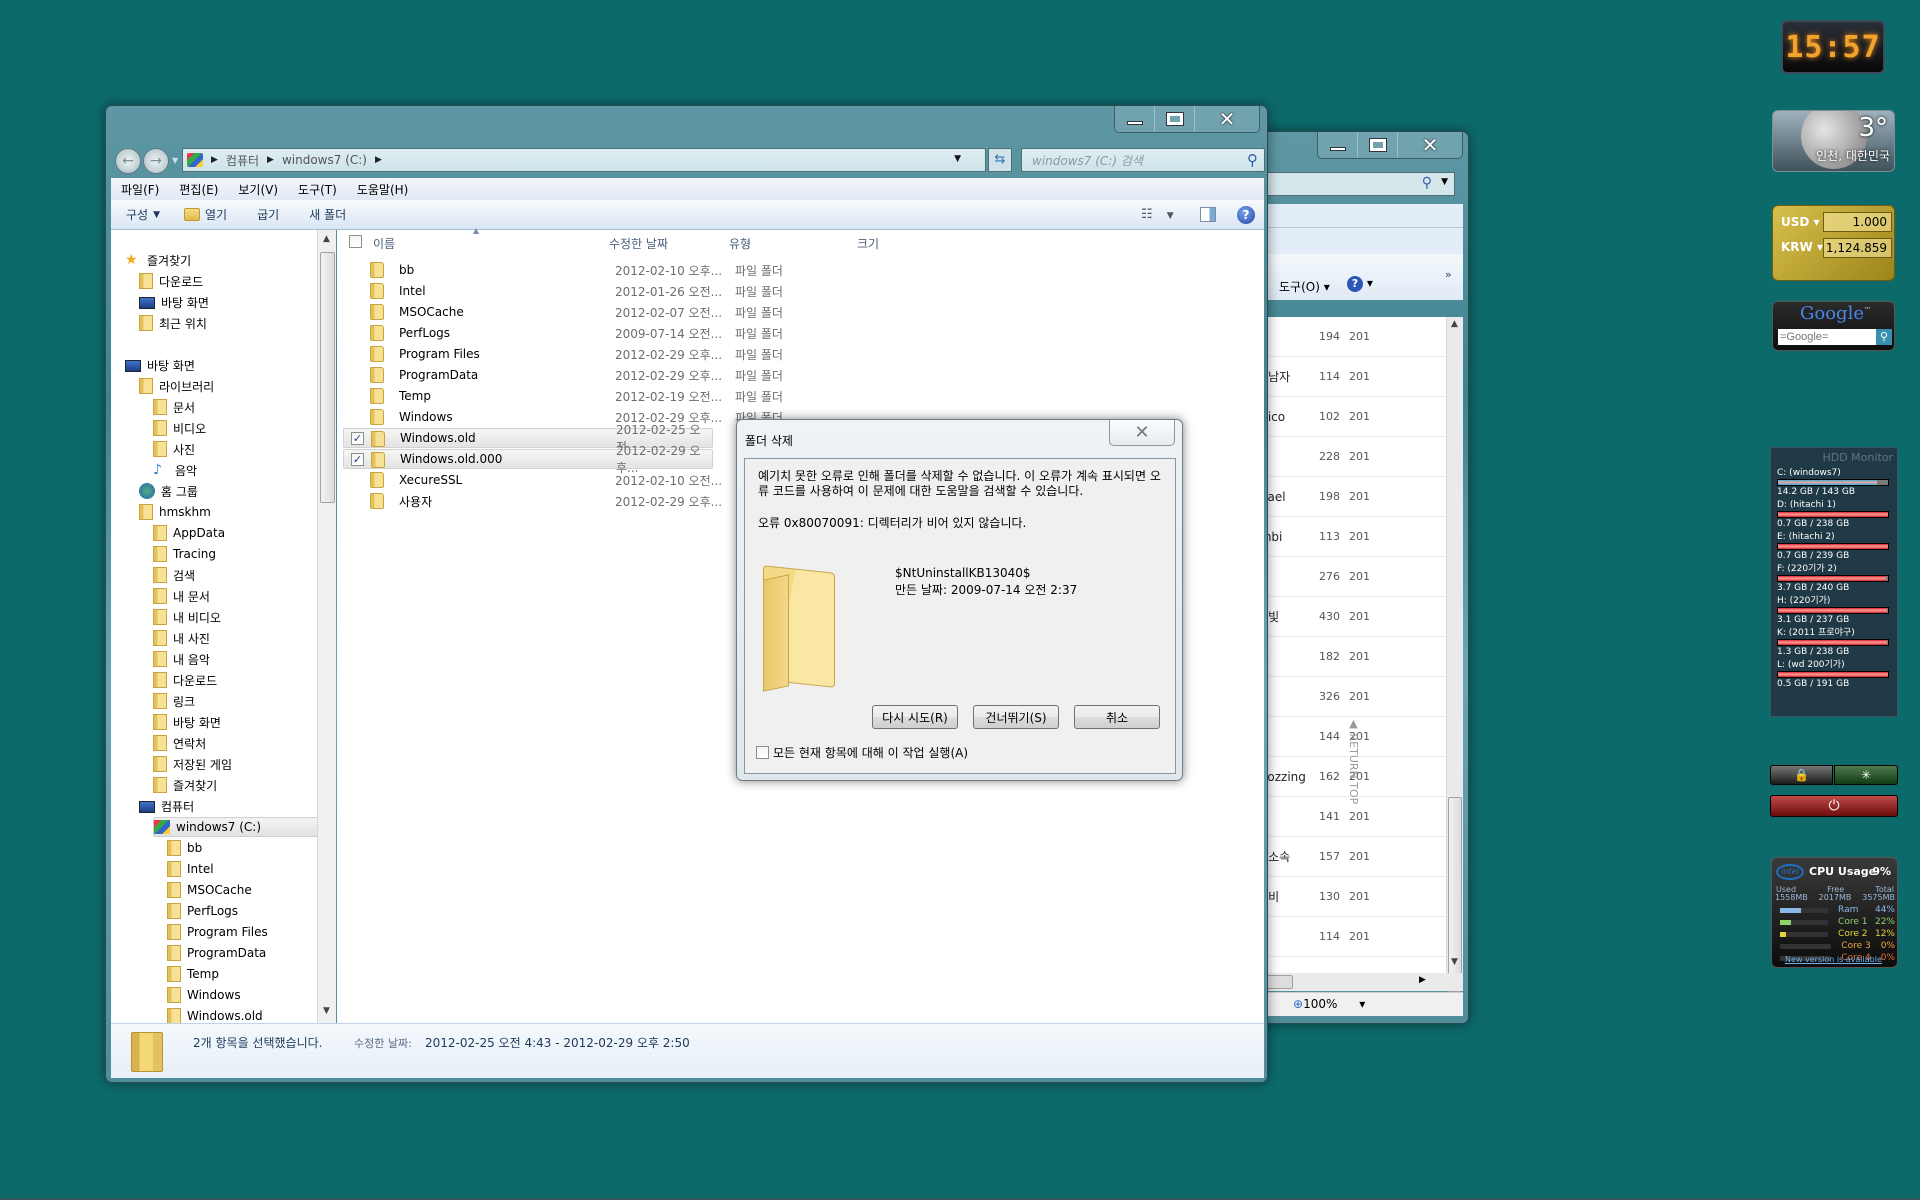 The height and width of the screenshot is (1200, 1920). Describe the element at coordinates (623, 396) in the screenshot. I see `file-row: Temp 2012-02-19 오전... 파일 폴더` at that location.